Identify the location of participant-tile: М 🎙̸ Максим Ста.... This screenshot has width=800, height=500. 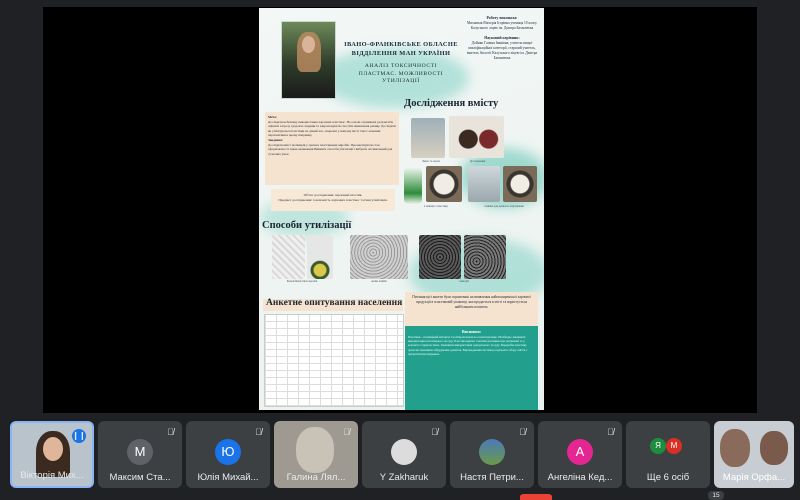
(140, 454).